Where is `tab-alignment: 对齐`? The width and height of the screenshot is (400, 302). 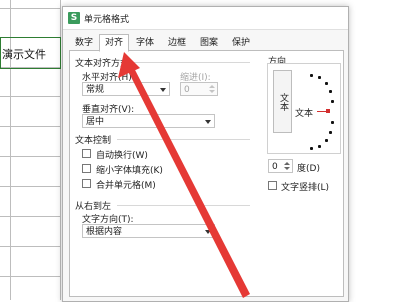
tab-alignment: 对齐 is located at coordinates (114, 43).